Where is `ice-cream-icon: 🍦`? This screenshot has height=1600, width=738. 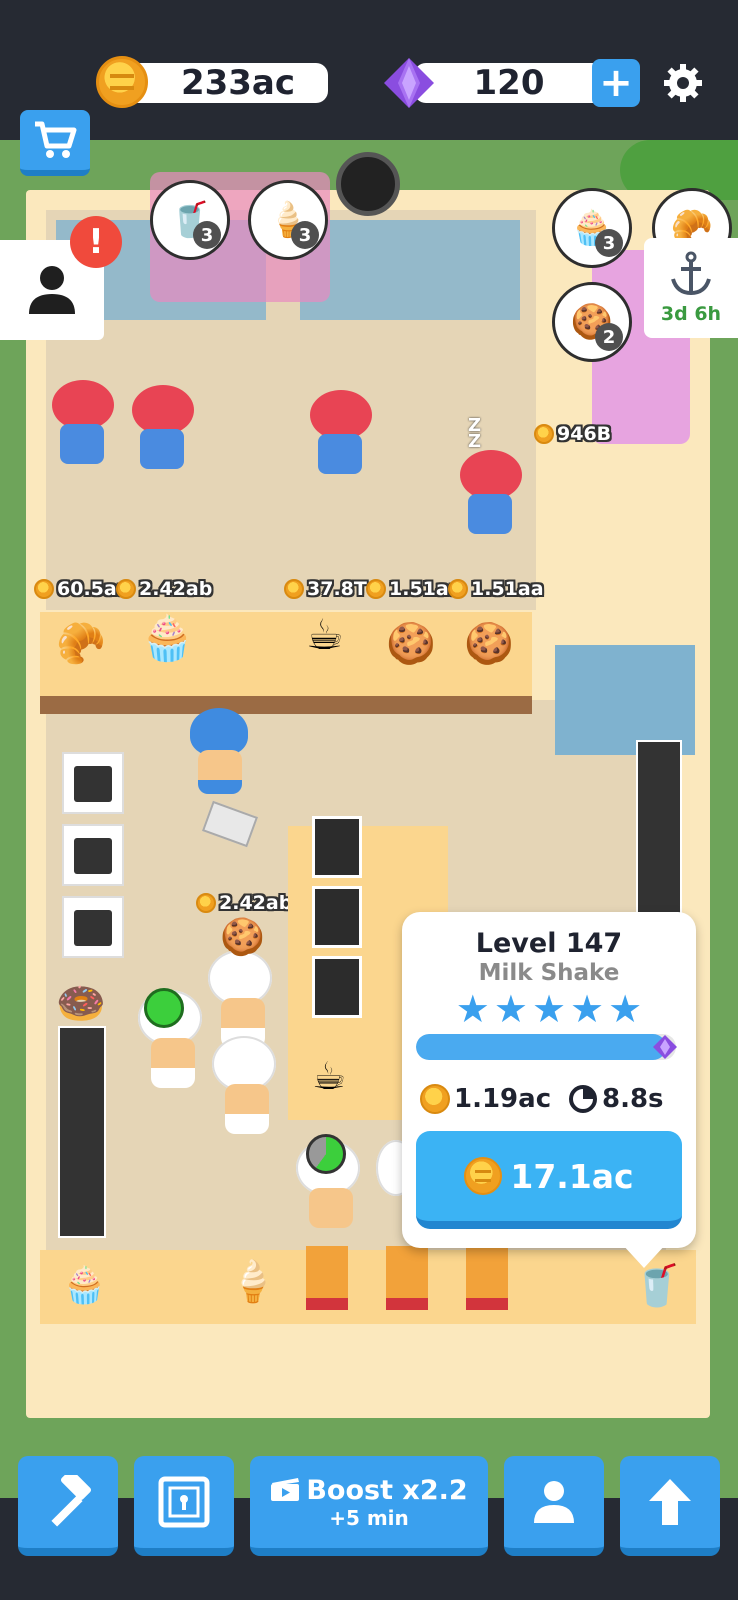 ice-cream-icon: 🍦 is located at coordinates (253, 1281).